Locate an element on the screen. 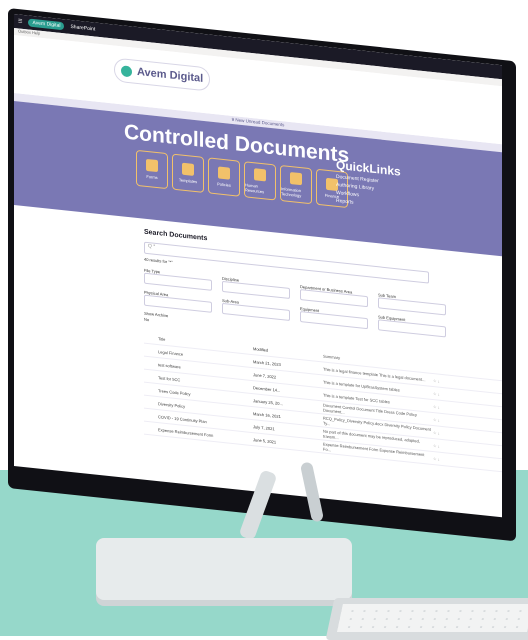  tile-label: Templates is located at coordinates (188, 181).